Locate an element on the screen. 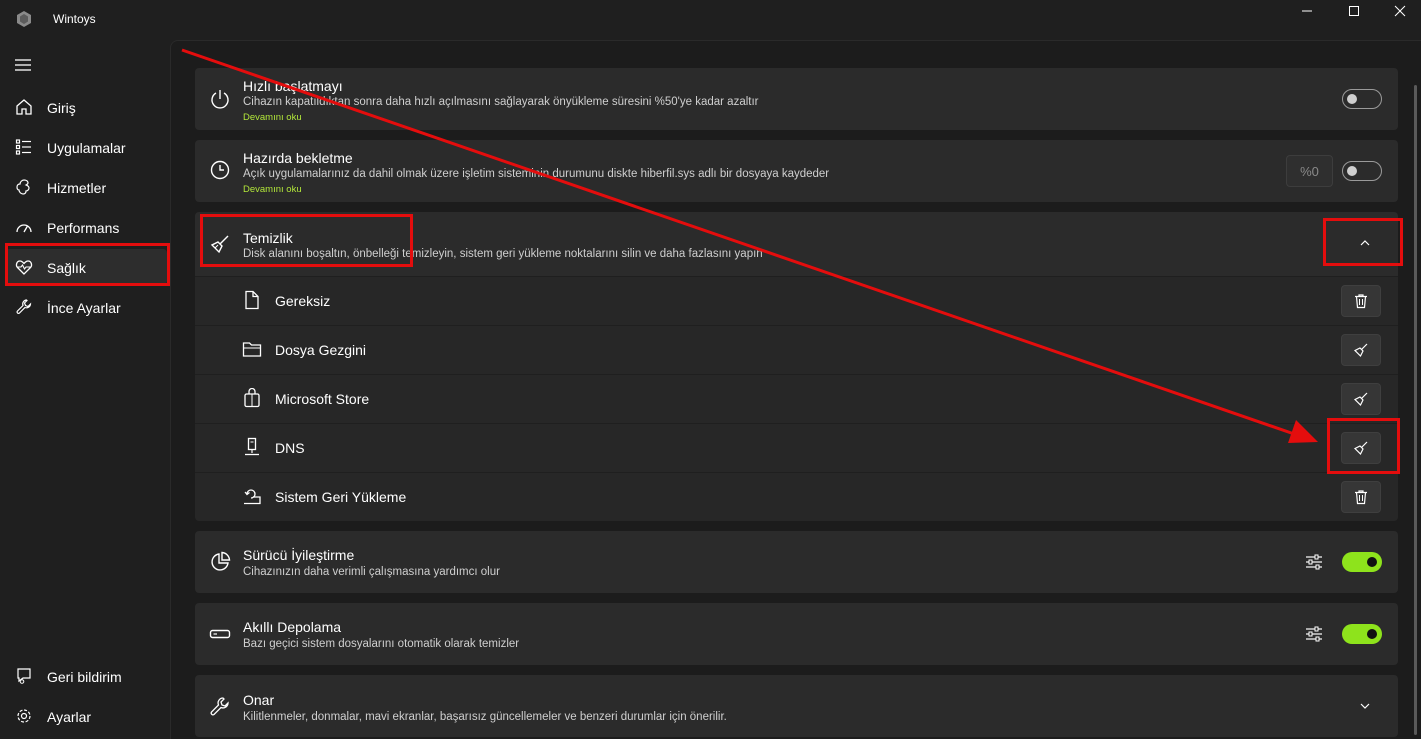  sidebar-item-label: Uygulamalar is located at coordinates (86, 148).